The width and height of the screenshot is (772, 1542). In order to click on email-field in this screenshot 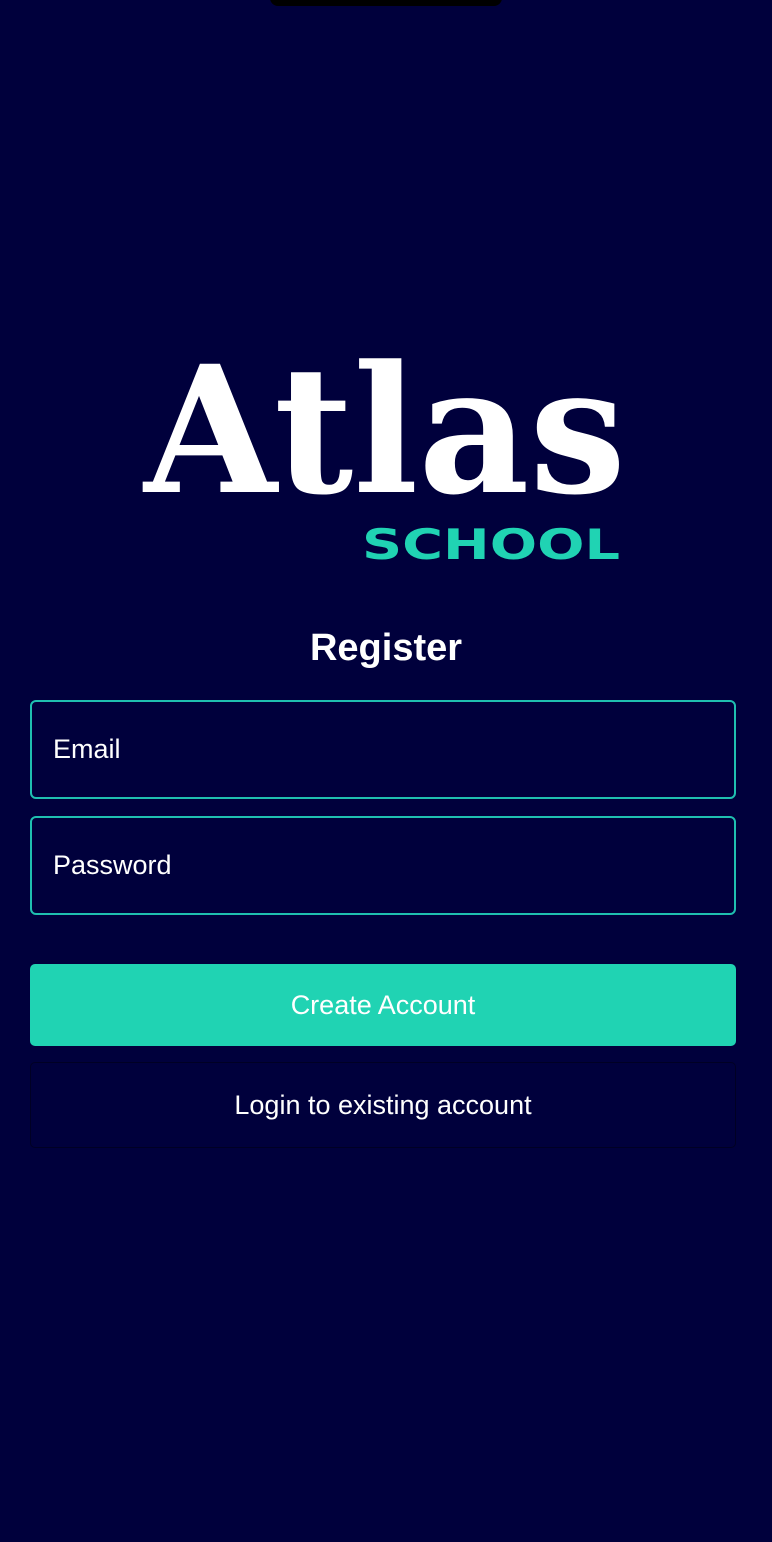, I will do `click(383, 749)`.